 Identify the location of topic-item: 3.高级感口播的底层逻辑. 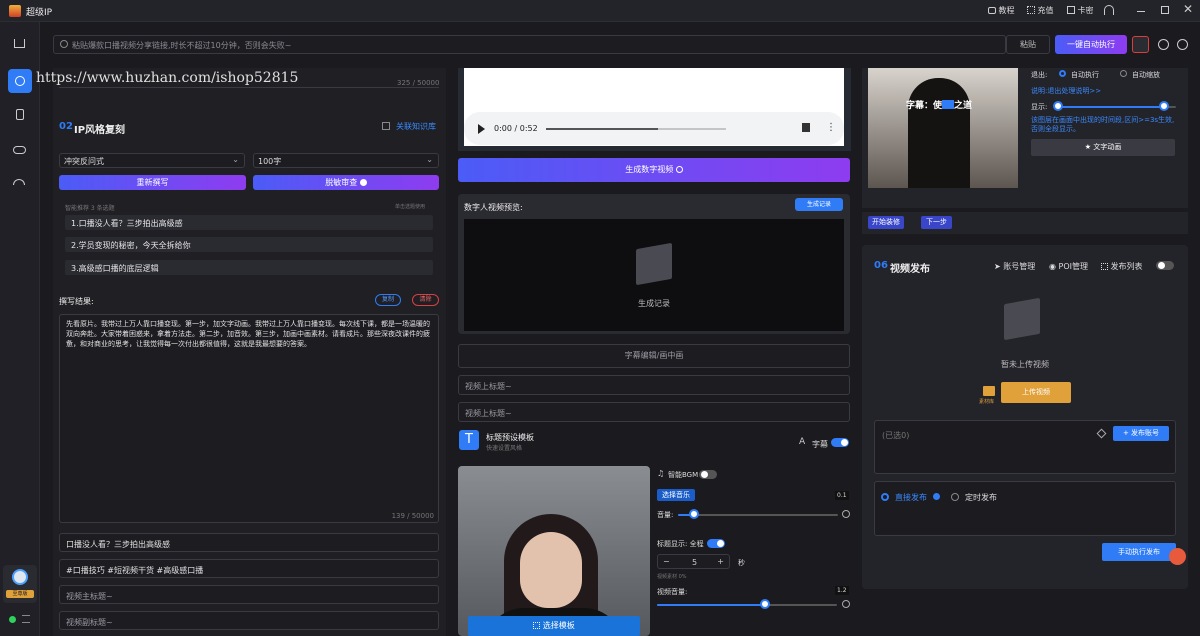
(249, 267).